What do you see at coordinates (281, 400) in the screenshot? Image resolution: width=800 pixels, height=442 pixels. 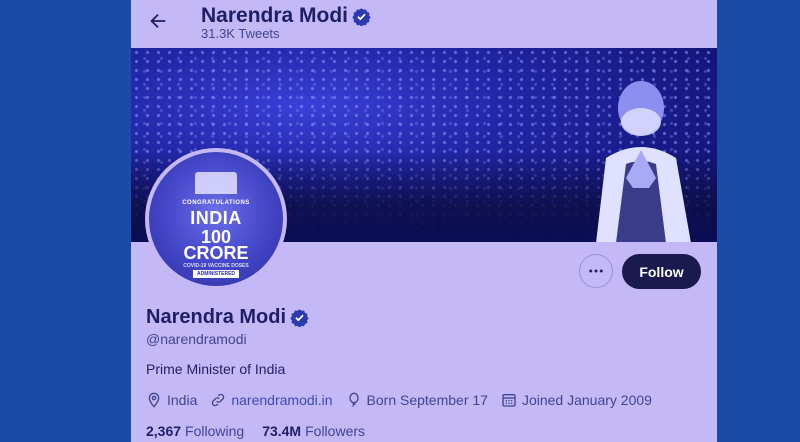 I see `website-link: narendramodi.in` at bounding box center [281, 400].